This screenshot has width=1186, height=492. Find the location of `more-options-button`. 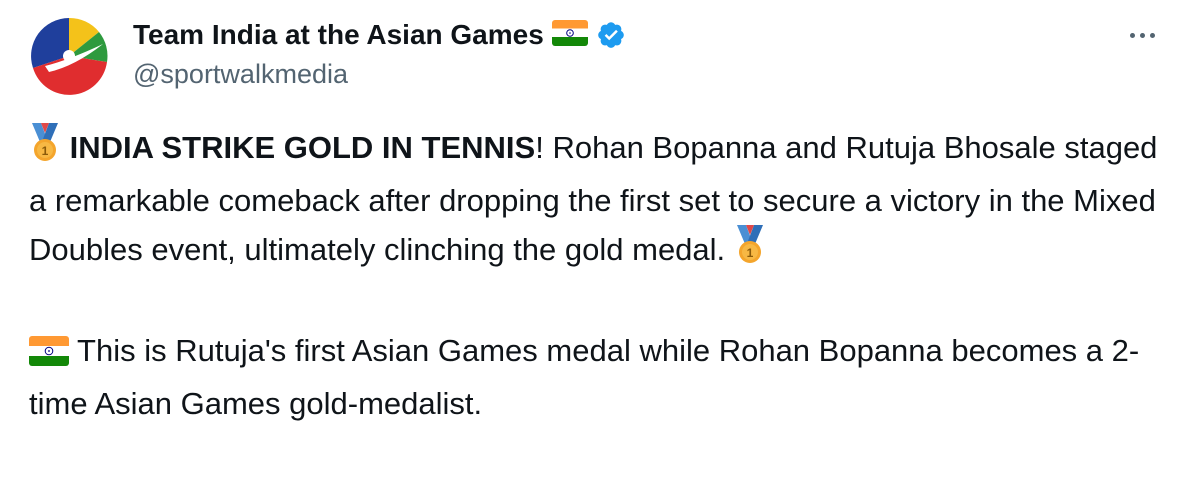

more-options-button is located at coordinates (1142, 35).